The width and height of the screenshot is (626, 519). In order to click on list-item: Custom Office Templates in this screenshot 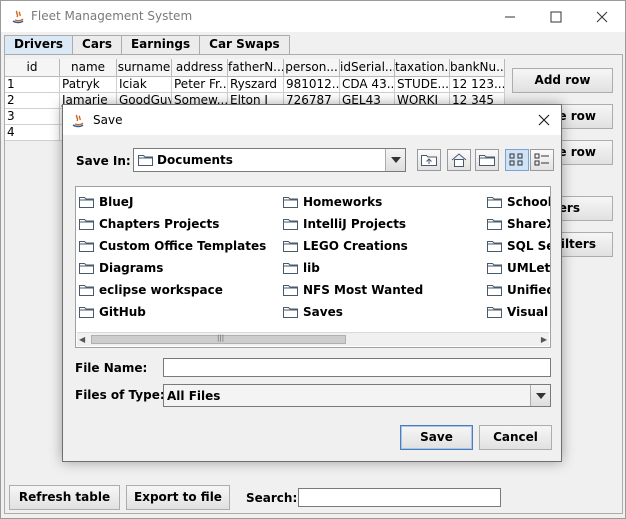, I will do `click(172, 246)`.